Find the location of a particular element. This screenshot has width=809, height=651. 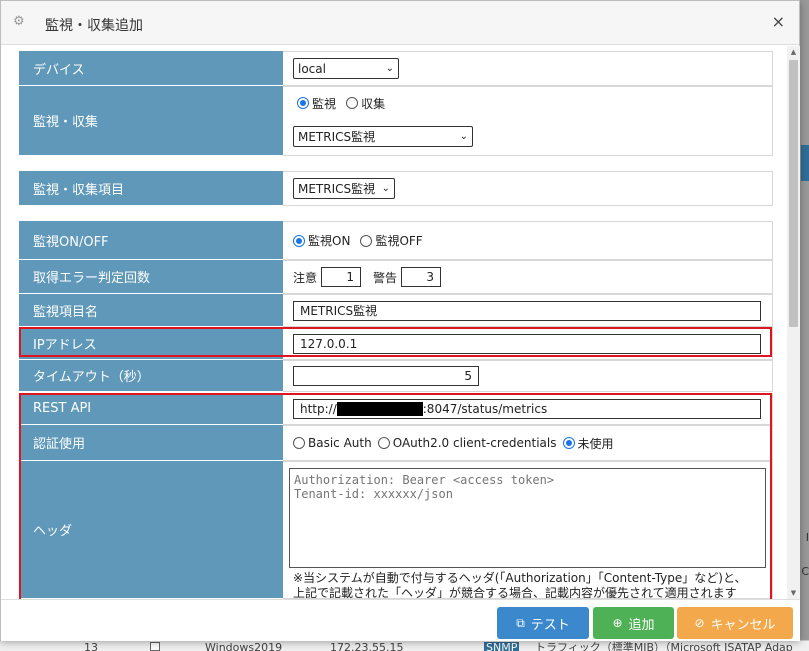

dialog-header: ⚙ 監視・収集追加 × is located at coordinates (400, 23).